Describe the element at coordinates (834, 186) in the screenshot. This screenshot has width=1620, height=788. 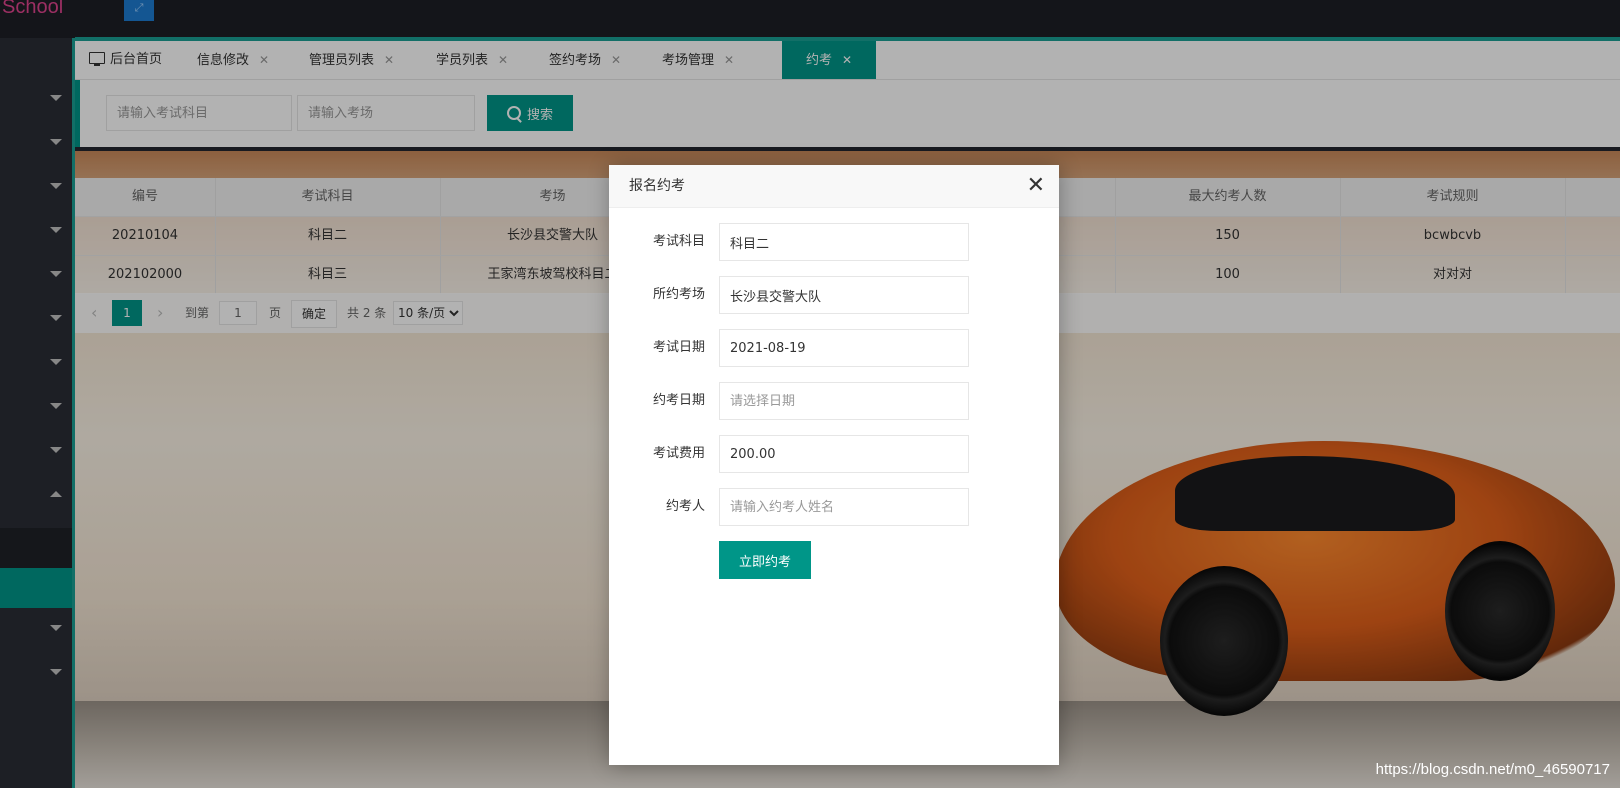
I see `dialog-header: 报名约考 ✕` at that location.